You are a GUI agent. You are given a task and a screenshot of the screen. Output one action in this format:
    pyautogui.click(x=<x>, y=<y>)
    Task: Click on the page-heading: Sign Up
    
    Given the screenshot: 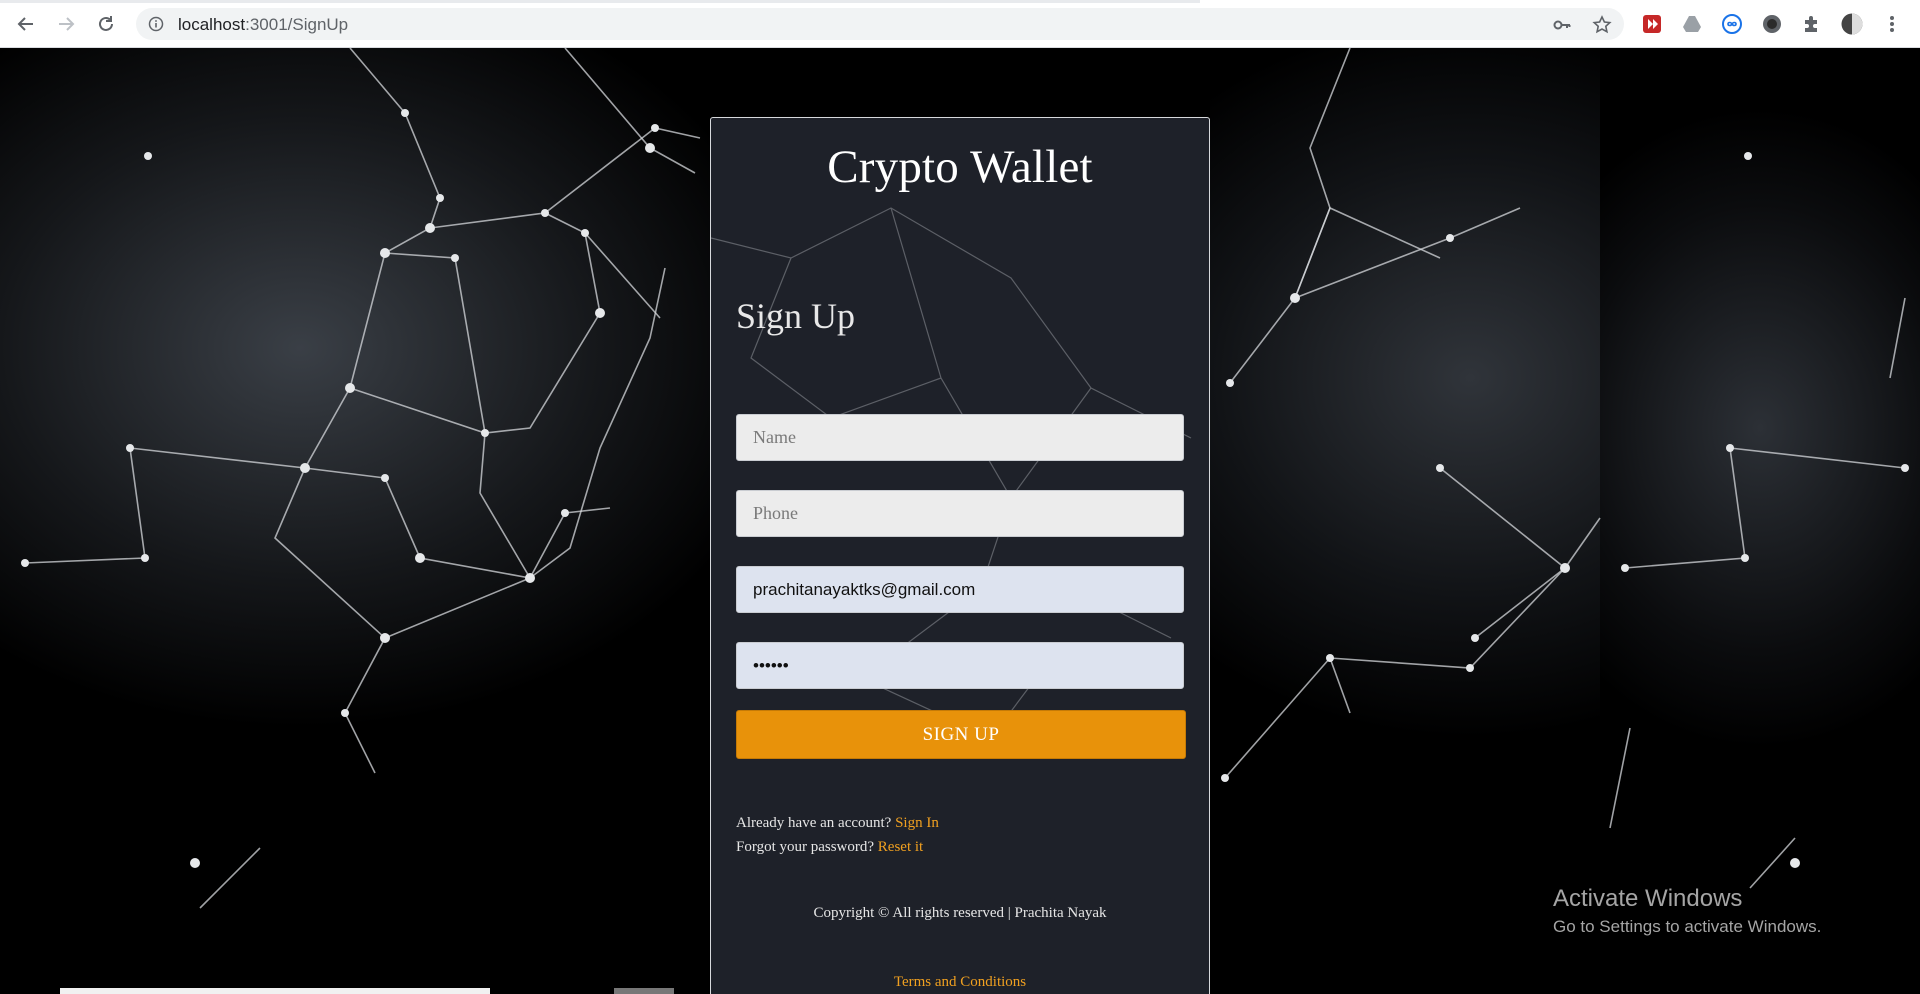 What is the action you would take?
    pyautogui.click(x=796, y=316)
    